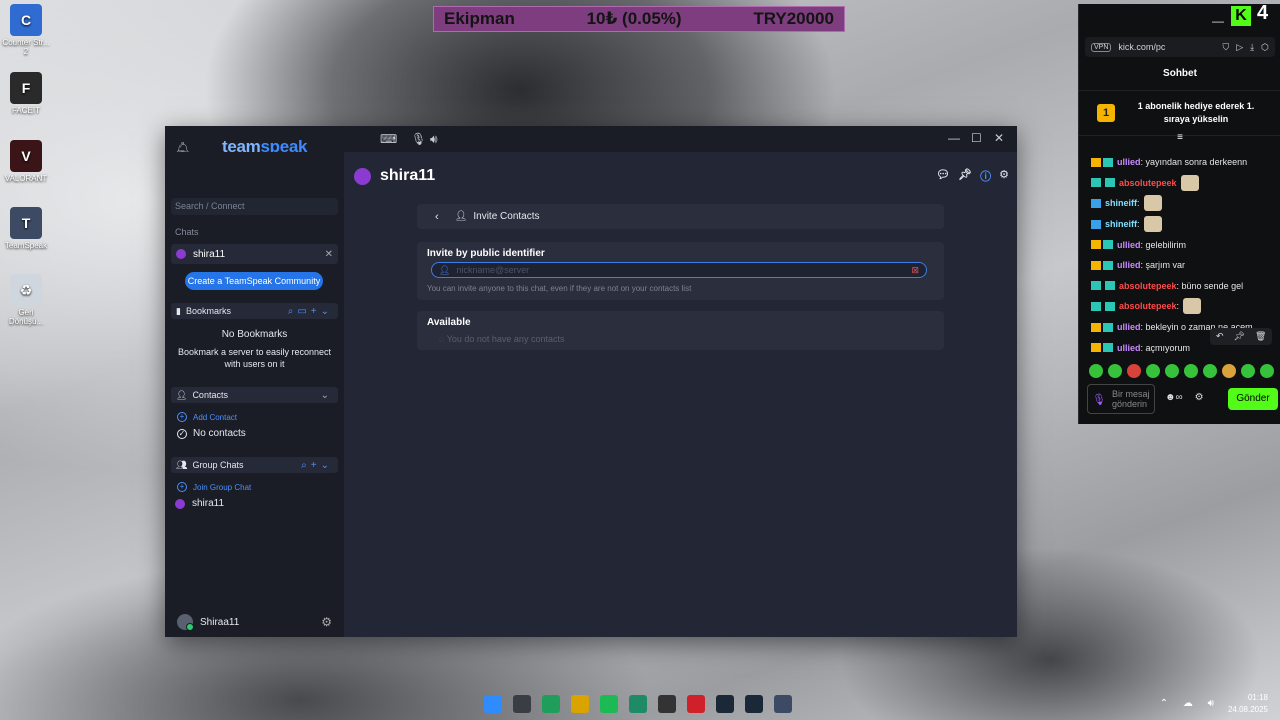 The width and height of the screenshot is (1280, 720). What do you see at coordinates (207, 417) in the screenshot?
I see `add-contact-link: + Add Contact` at bounding box center [207, 417].